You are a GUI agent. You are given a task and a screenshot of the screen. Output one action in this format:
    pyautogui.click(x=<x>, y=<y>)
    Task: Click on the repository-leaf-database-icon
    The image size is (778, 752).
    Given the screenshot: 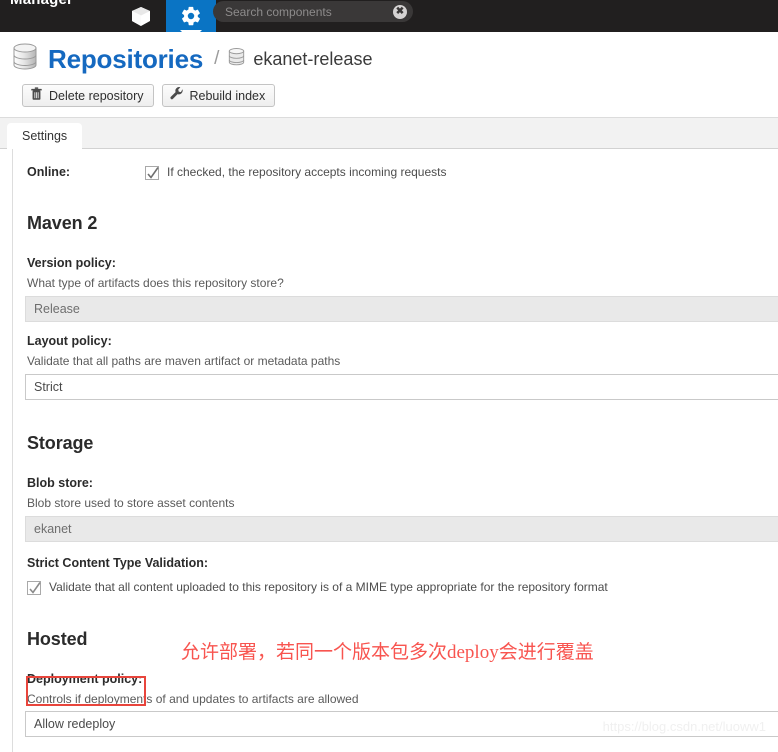 What is the action you would take?
    pyautogui.click(x=236, y=59)
    